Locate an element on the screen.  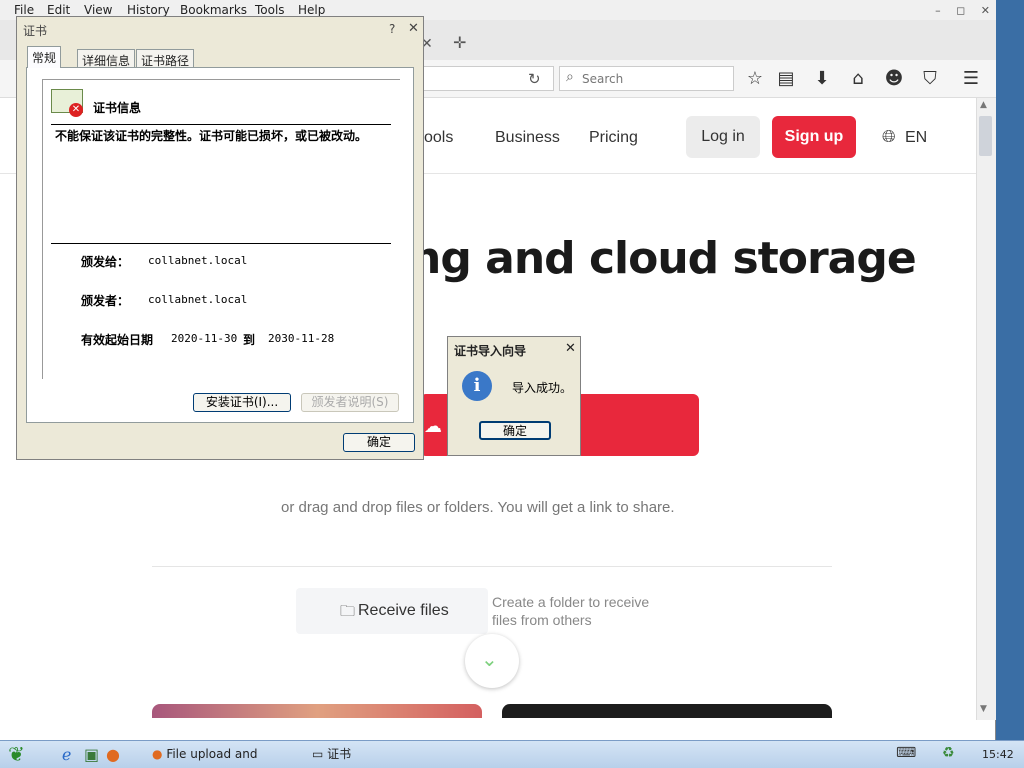
receive-description: Create a folder to receive is located at coordinates (571, 602).